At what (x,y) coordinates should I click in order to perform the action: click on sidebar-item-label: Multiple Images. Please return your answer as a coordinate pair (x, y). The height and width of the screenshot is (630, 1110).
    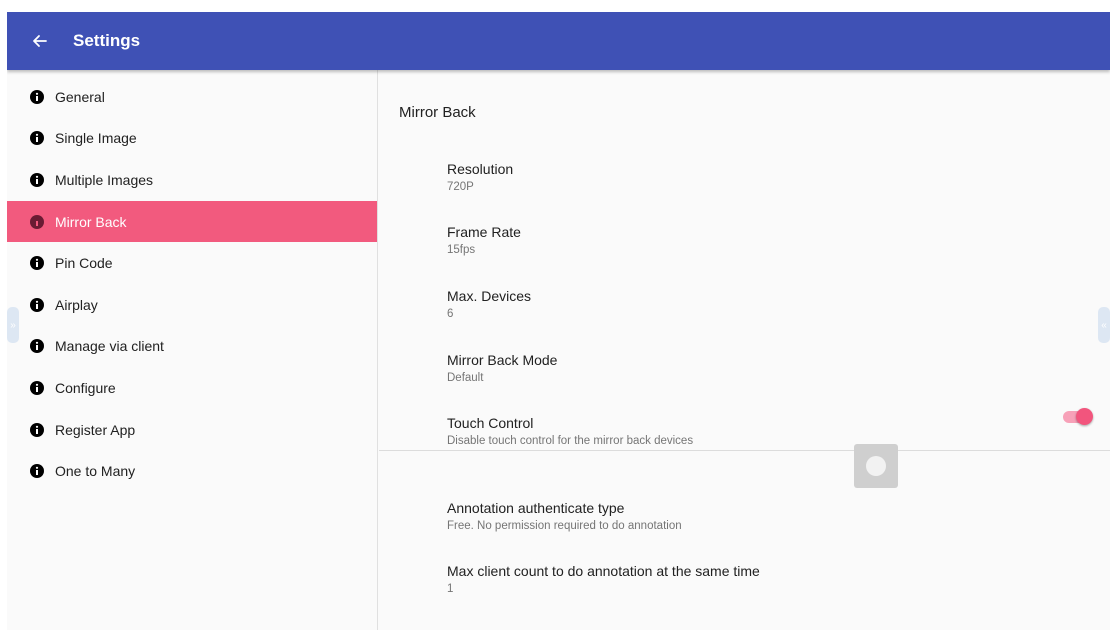
    Looking at the image, I should click on (104, 179).